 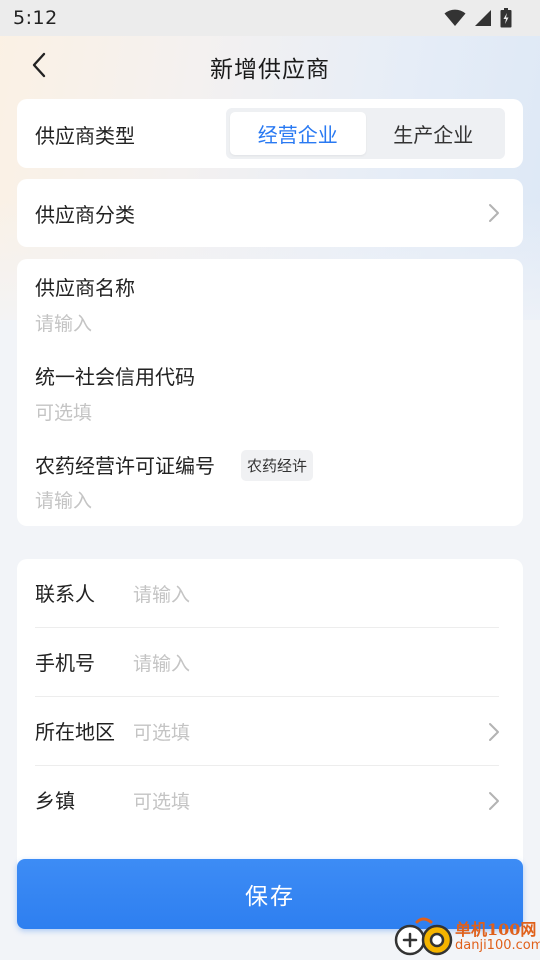 I want to click on watermark-logo: 单机100网 danji100.com, so click(x=466, y=938).